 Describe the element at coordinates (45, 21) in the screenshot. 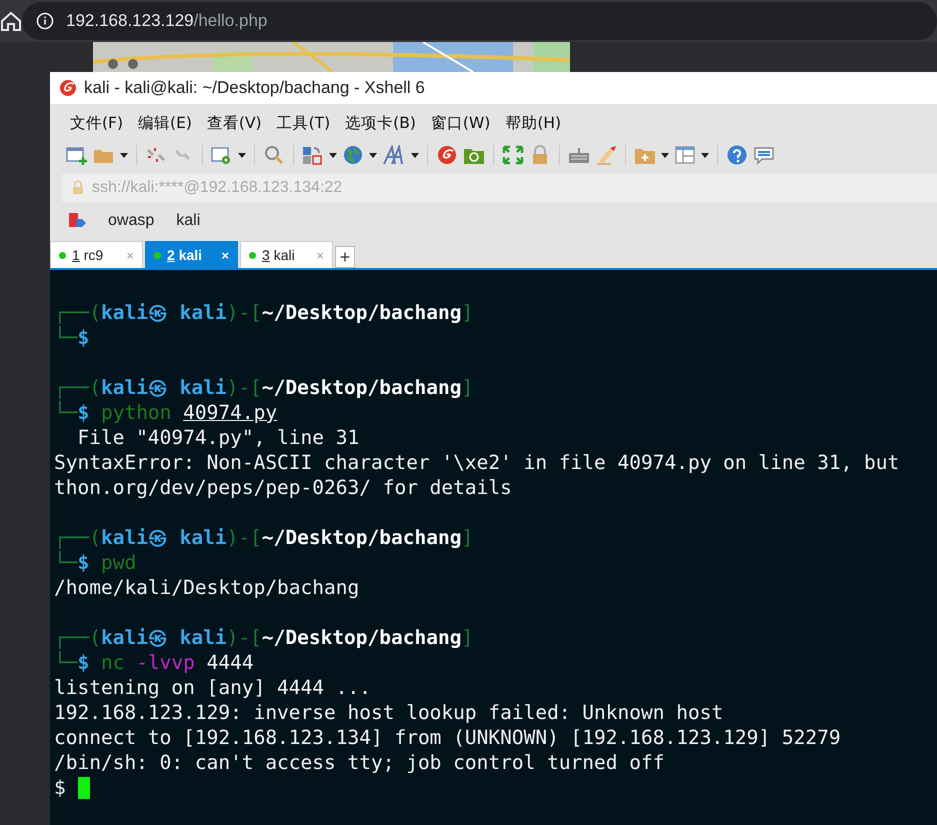

I see `info-icon` at that location.